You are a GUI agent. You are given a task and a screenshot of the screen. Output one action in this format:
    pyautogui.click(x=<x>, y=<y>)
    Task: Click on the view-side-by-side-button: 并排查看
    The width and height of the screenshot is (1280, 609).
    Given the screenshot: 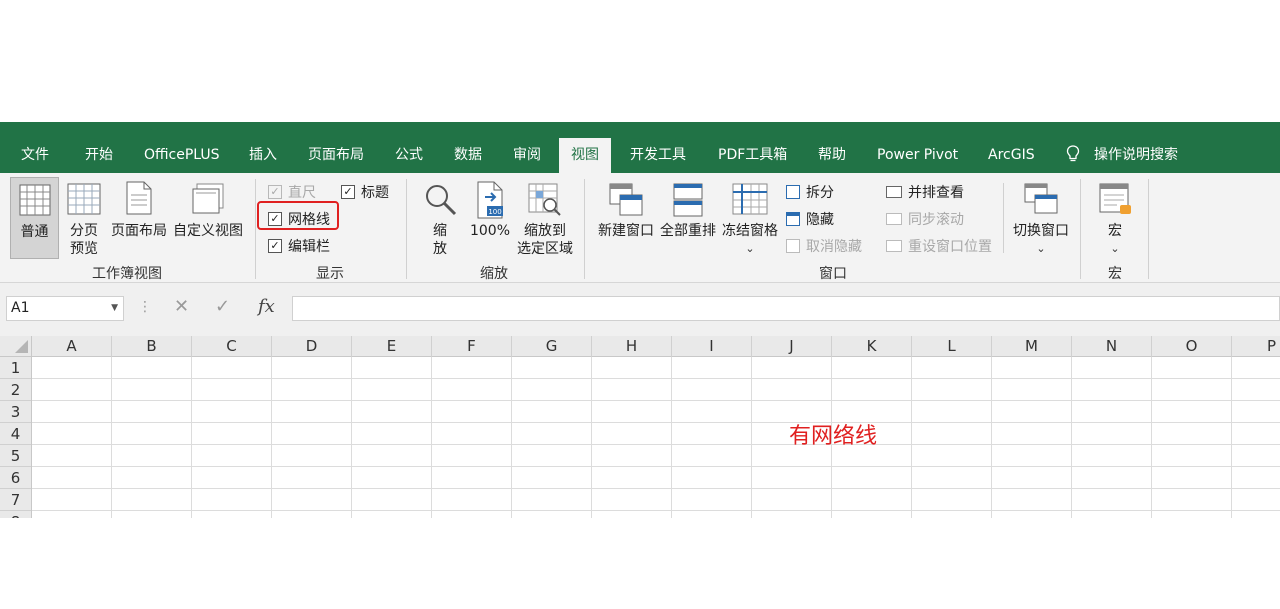 What is the action you would take?
    pyautogui.click(x=925, y=192)
    